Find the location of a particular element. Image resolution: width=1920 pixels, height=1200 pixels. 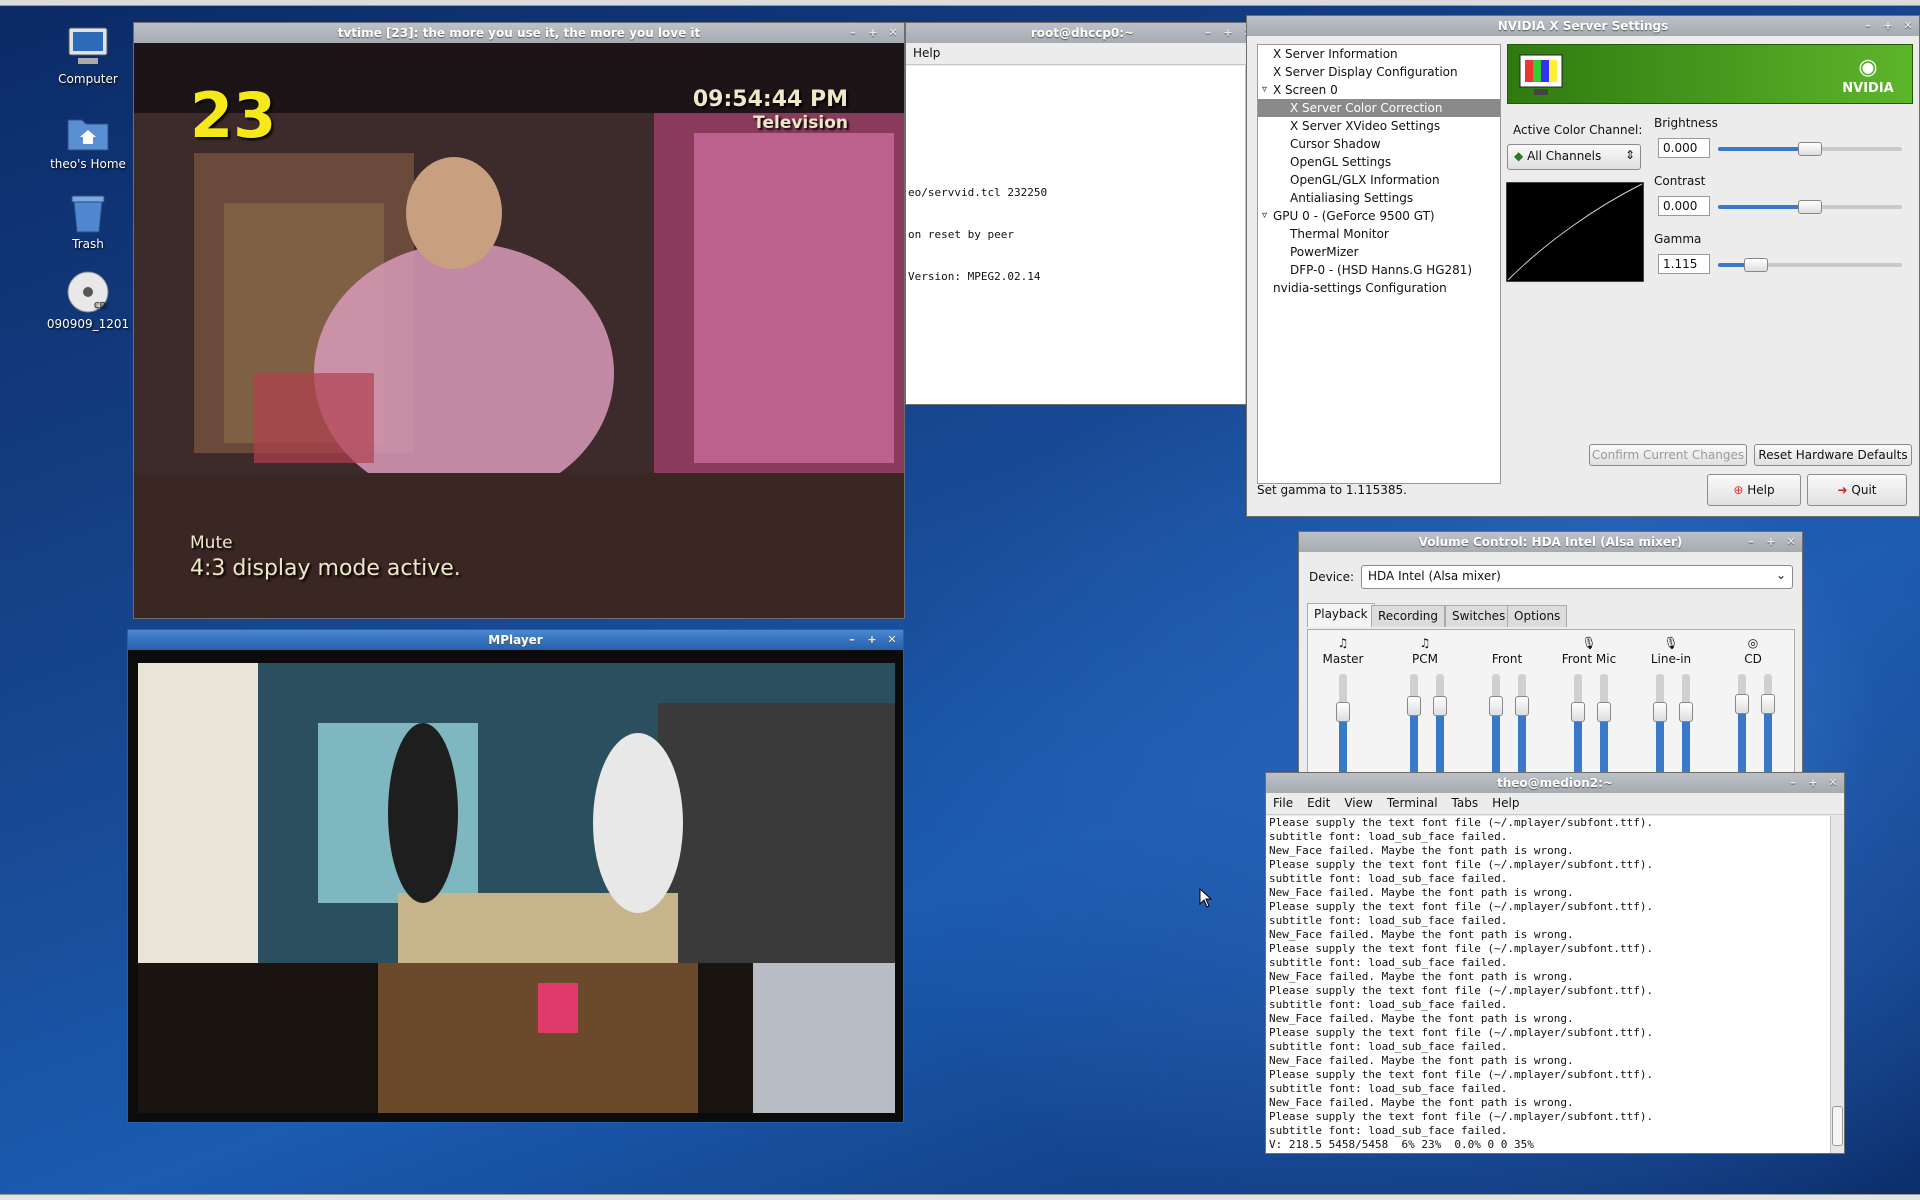

title-bar: theo@medion2:~ – + ✕ is located at coordinates (1555, 783).